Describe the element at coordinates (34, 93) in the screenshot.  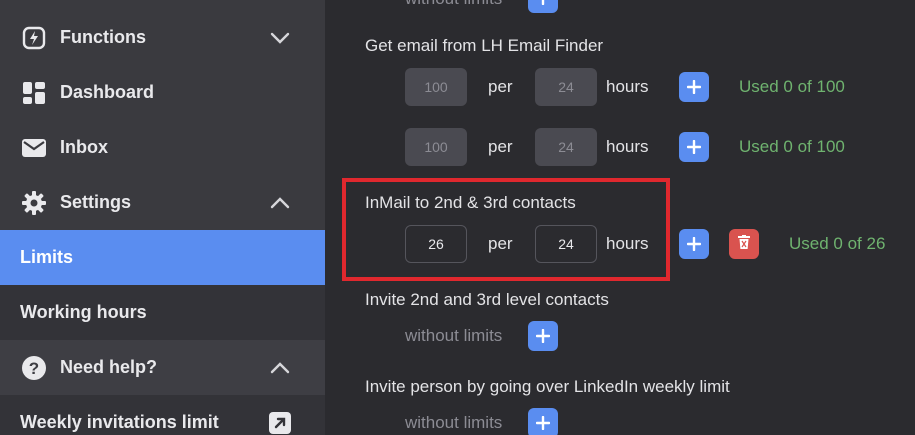
I see `dashboard-icon` at that location.